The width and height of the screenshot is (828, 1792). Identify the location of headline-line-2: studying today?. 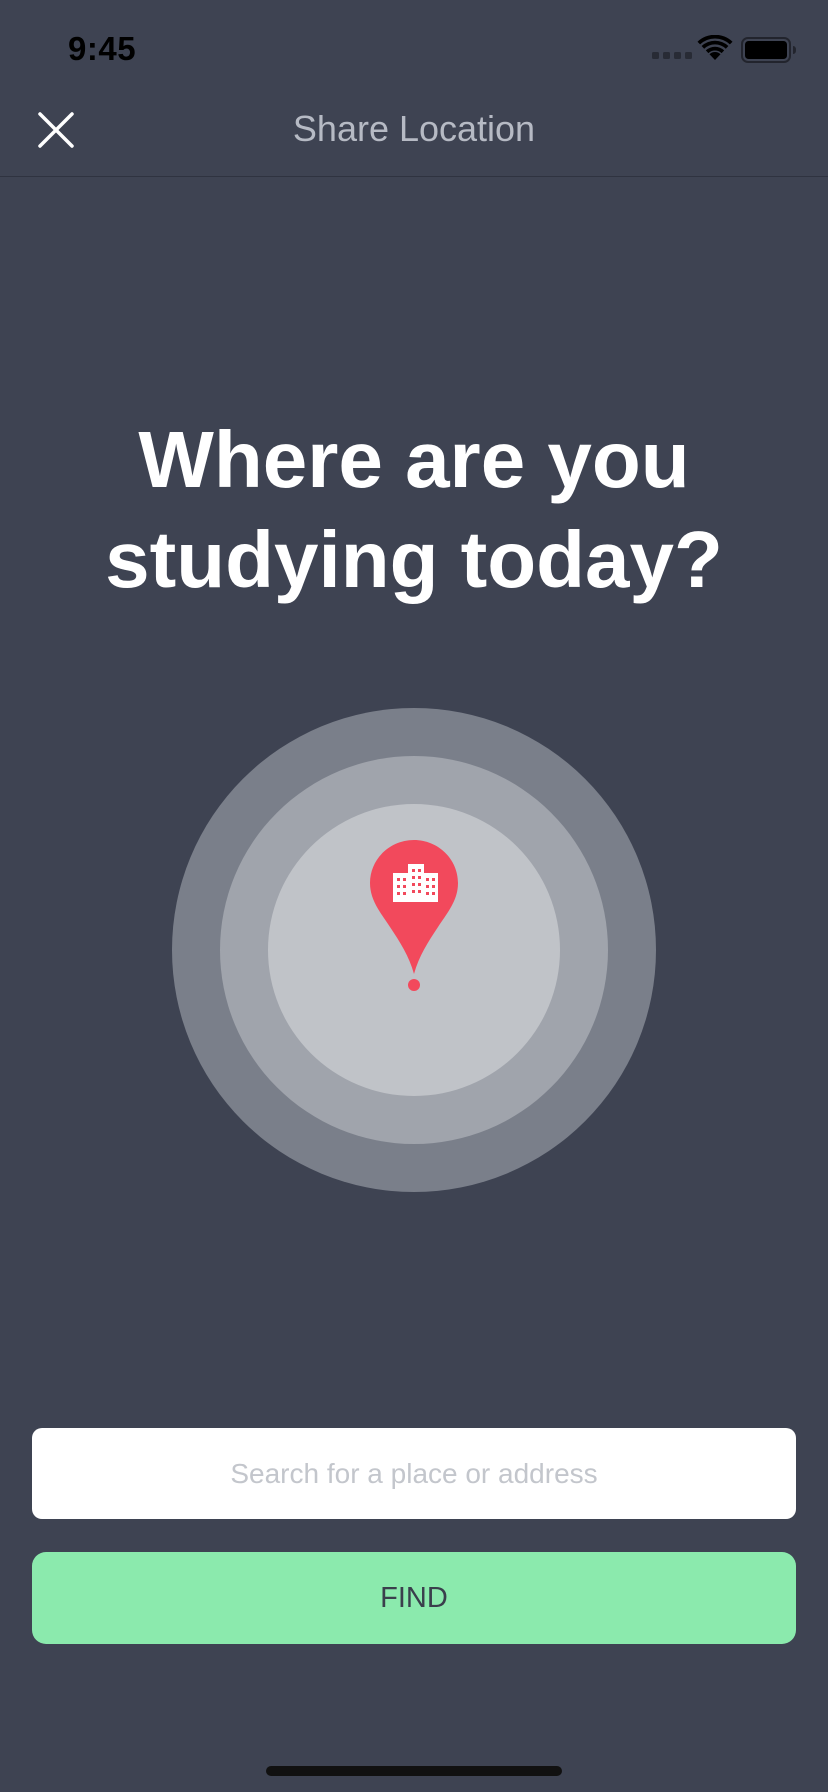
(414, 559).